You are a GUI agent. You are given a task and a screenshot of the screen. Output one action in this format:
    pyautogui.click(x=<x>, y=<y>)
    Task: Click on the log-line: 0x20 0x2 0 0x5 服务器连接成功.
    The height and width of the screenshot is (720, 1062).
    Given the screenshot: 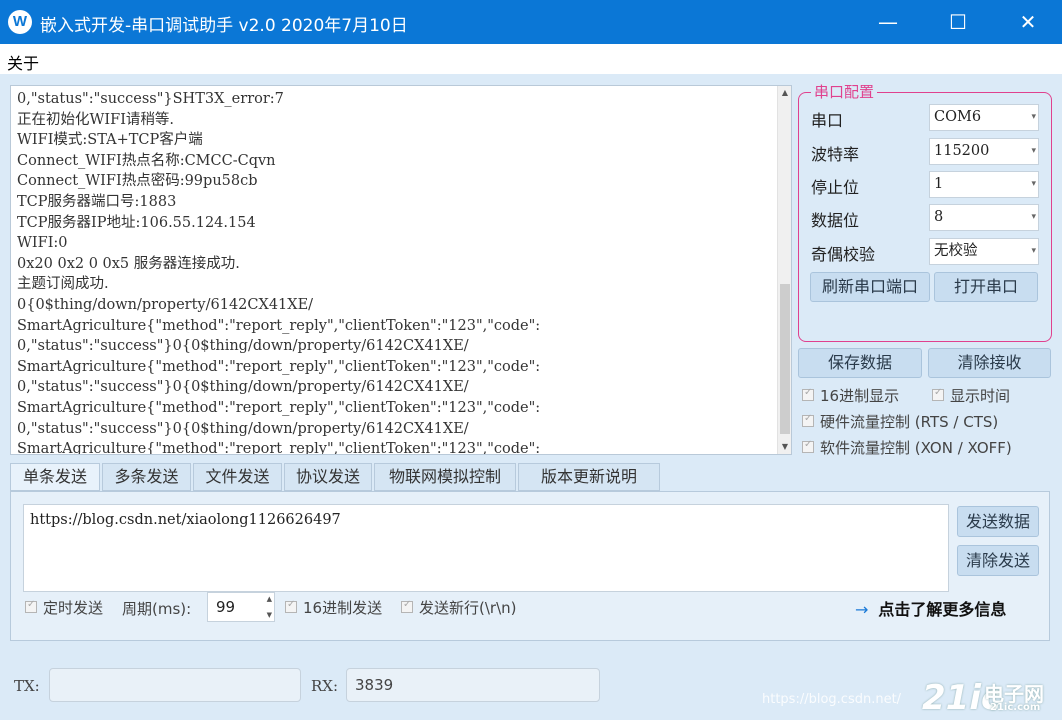 What is the action you would take?
    pyautogui.click(x=128, y=263)
    